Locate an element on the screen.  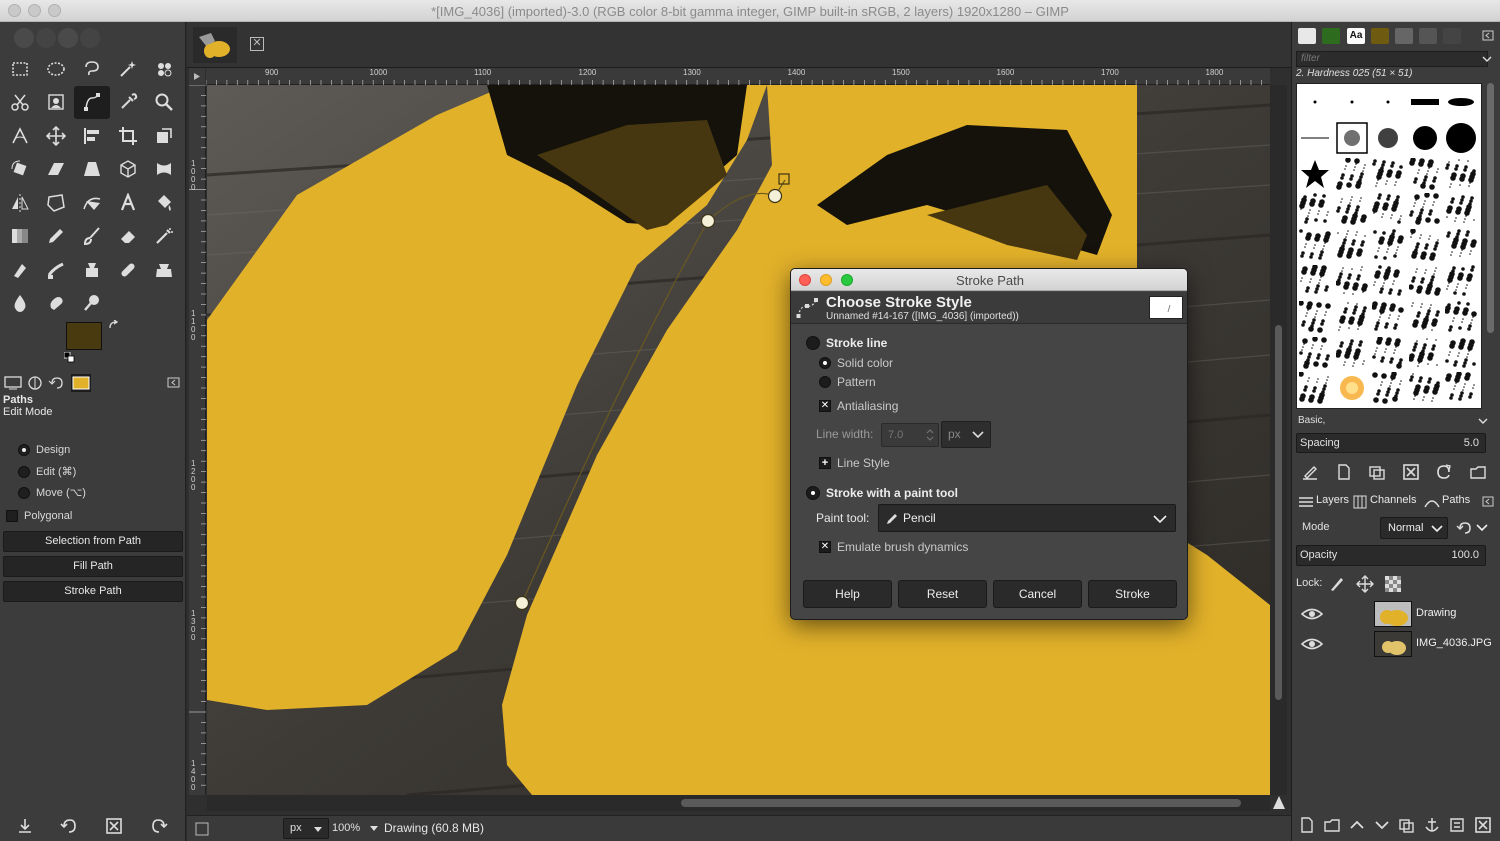
line-width-stepper-icon is located at coordinates (930, 435).